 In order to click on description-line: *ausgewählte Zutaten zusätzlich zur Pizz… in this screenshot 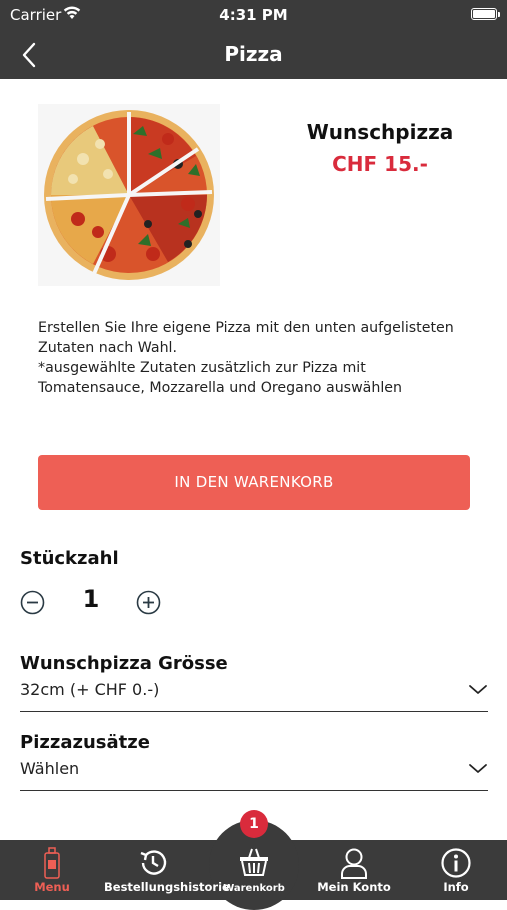, I will do `click(202, 368)`.